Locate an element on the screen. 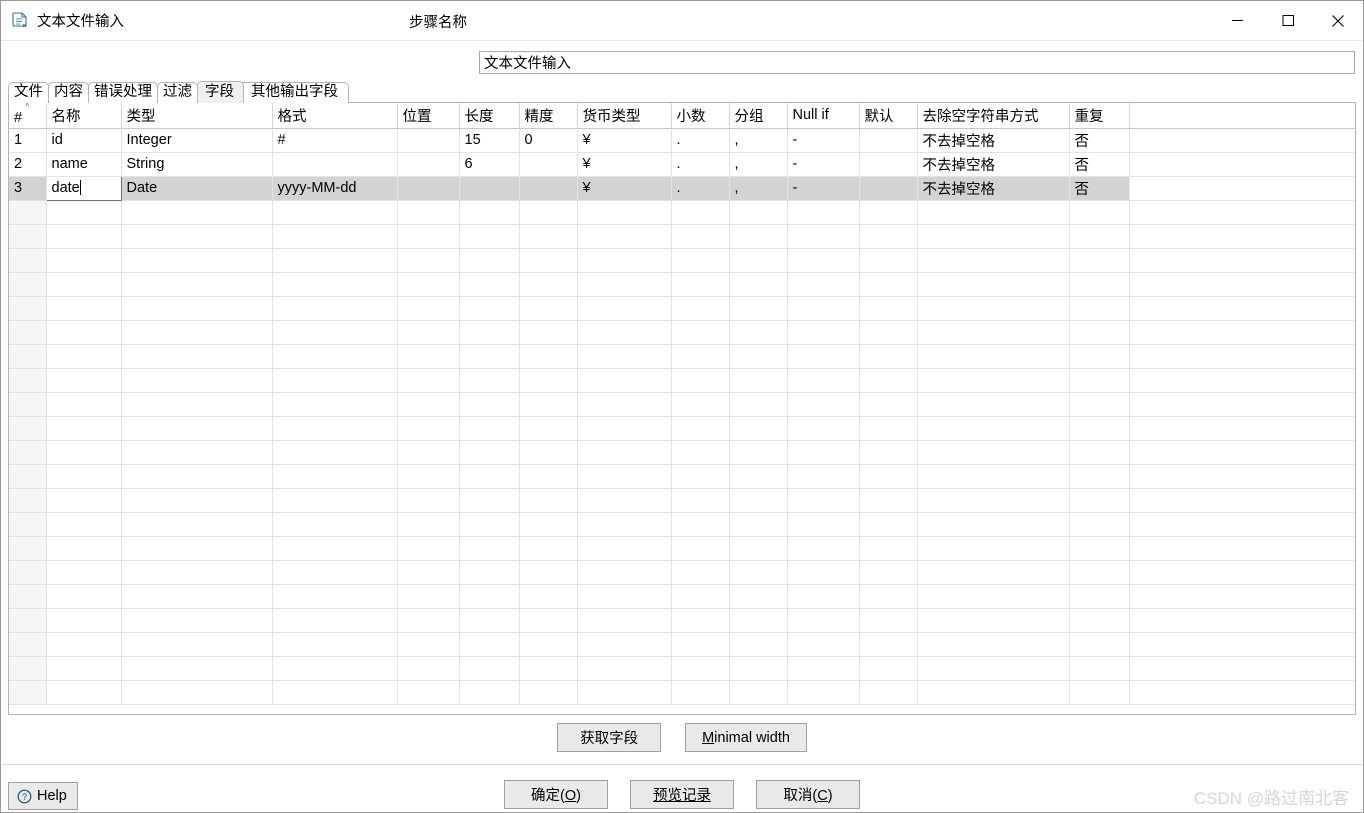 Image resolution: width=1364 pixels, height=813 pixels. cell-precision is located at coordinates (548, 164).